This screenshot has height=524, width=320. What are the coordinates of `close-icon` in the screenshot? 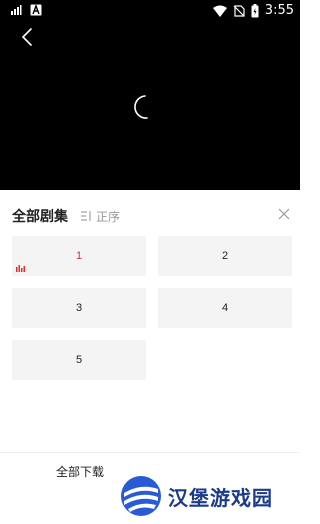 It's located at (284, 214).